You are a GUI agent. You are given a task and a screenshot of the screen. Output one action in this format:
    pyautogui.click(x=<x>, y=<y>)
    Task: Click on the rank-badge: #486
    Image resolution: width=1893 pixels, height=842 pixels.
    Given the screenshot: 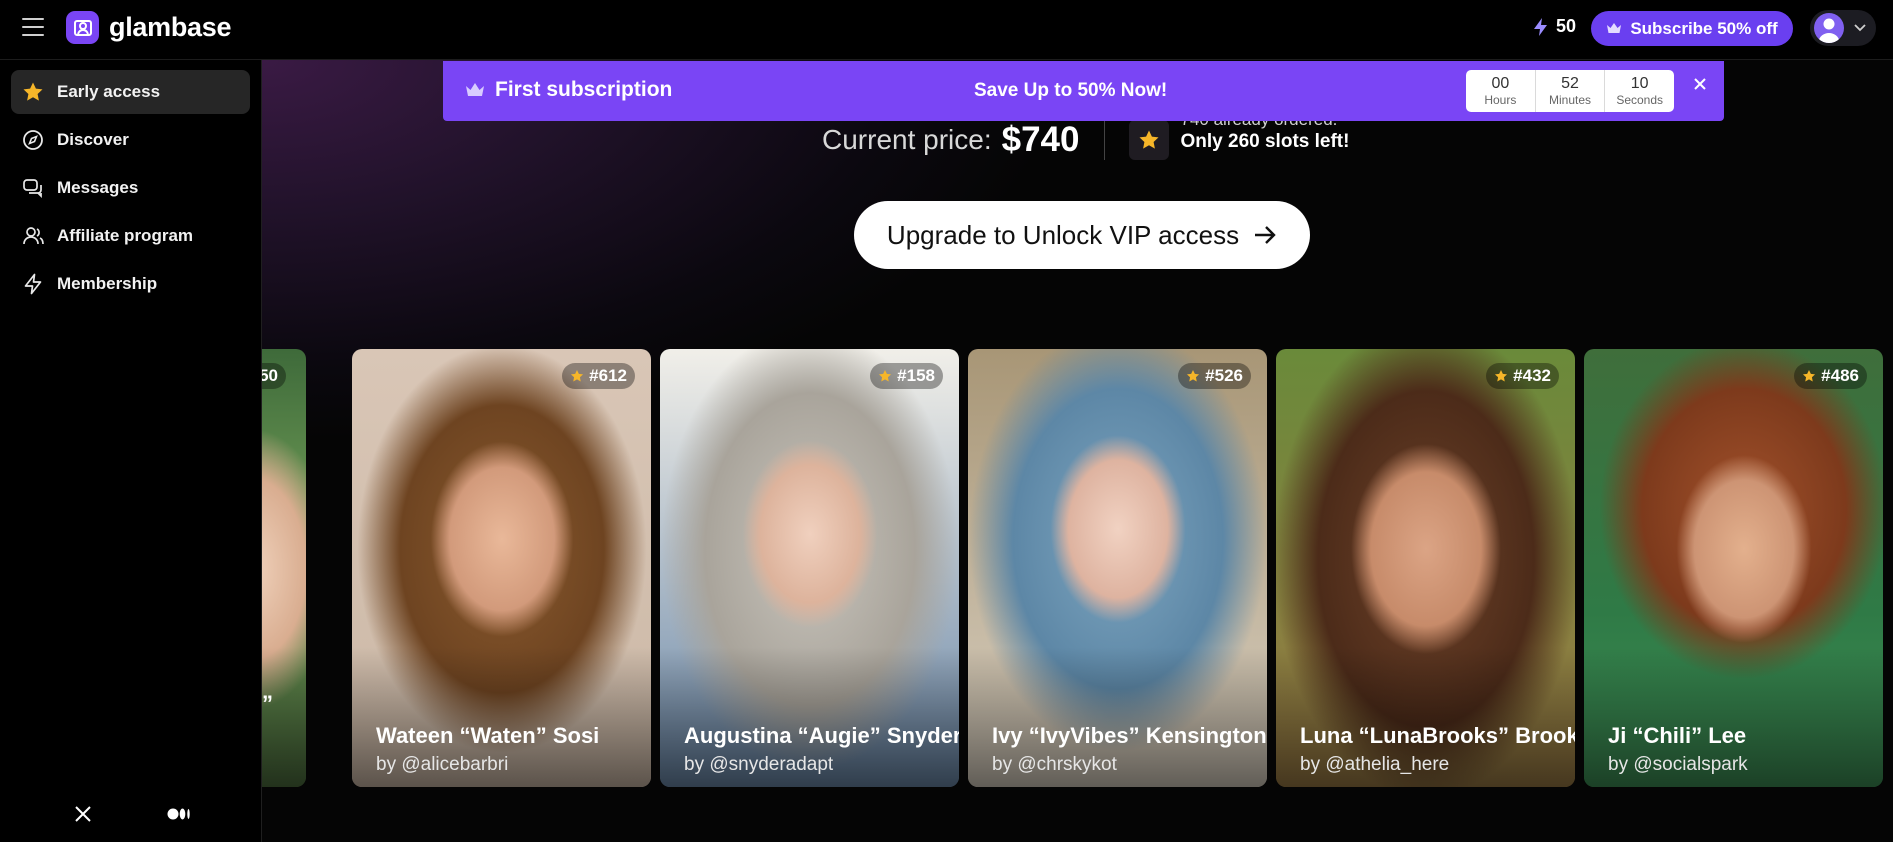 What is the action you would take?
    pyautogui.click(x=1830, y=376)
    